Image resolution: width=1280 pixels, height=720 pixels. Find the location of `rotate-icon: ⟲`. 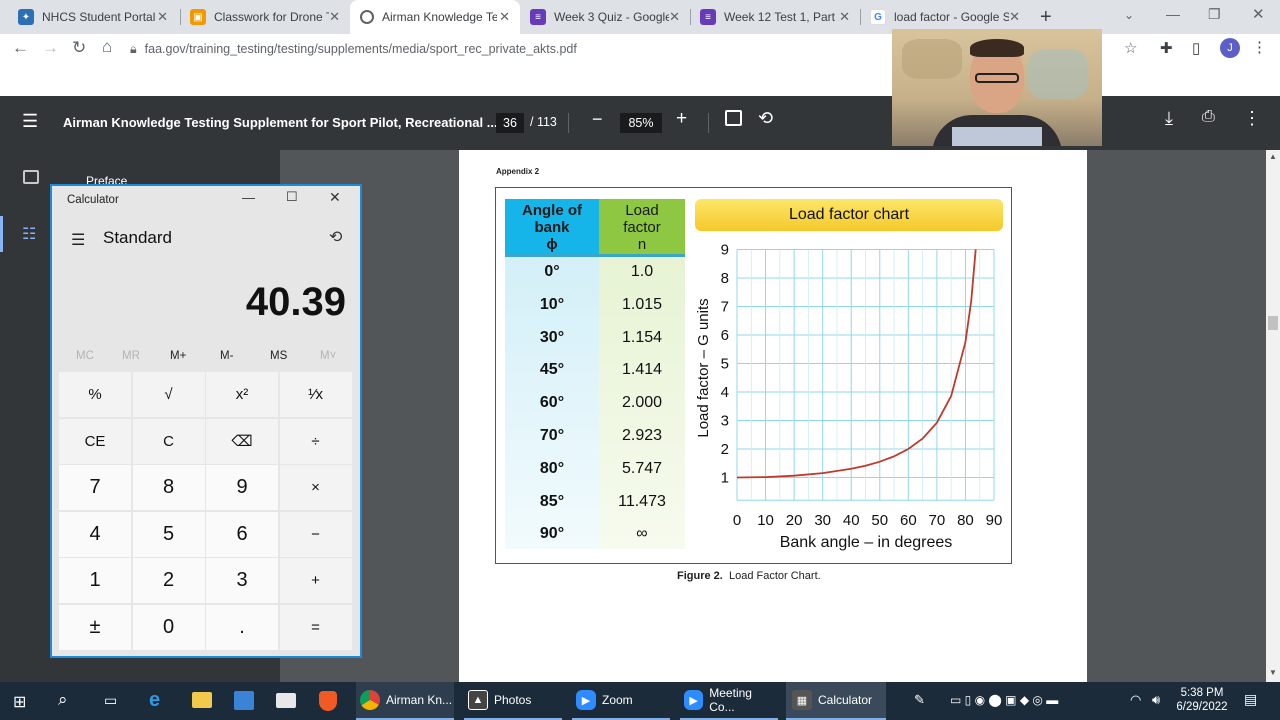

rotate-icon: ⟲ is located at coordinates (765, 118).